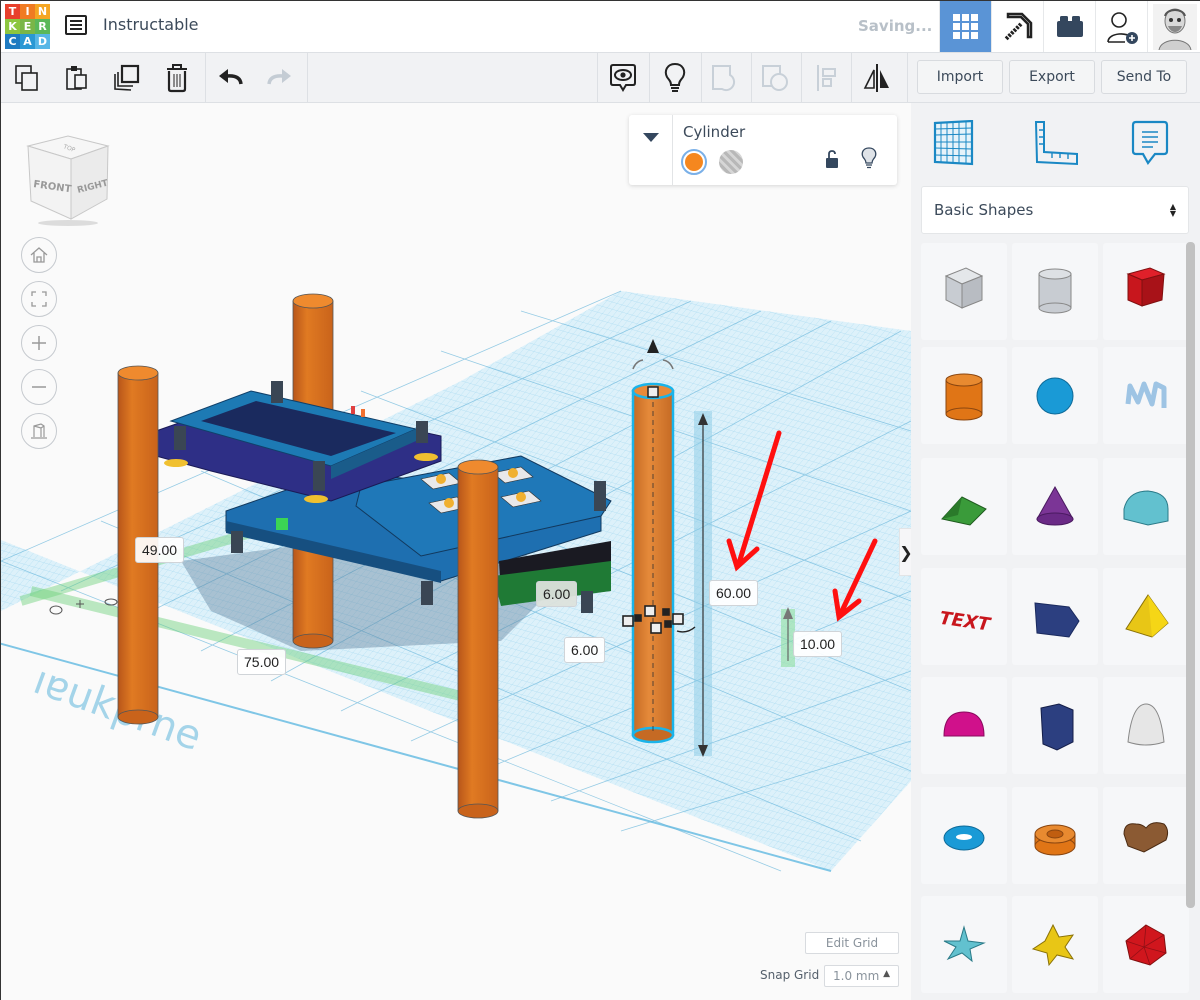 Image resolution: width=1200 pixels, height=1000 pixels. Describe the element at coordinates (39, 299) in the screenshot. I see `fit-view-button` at that location.